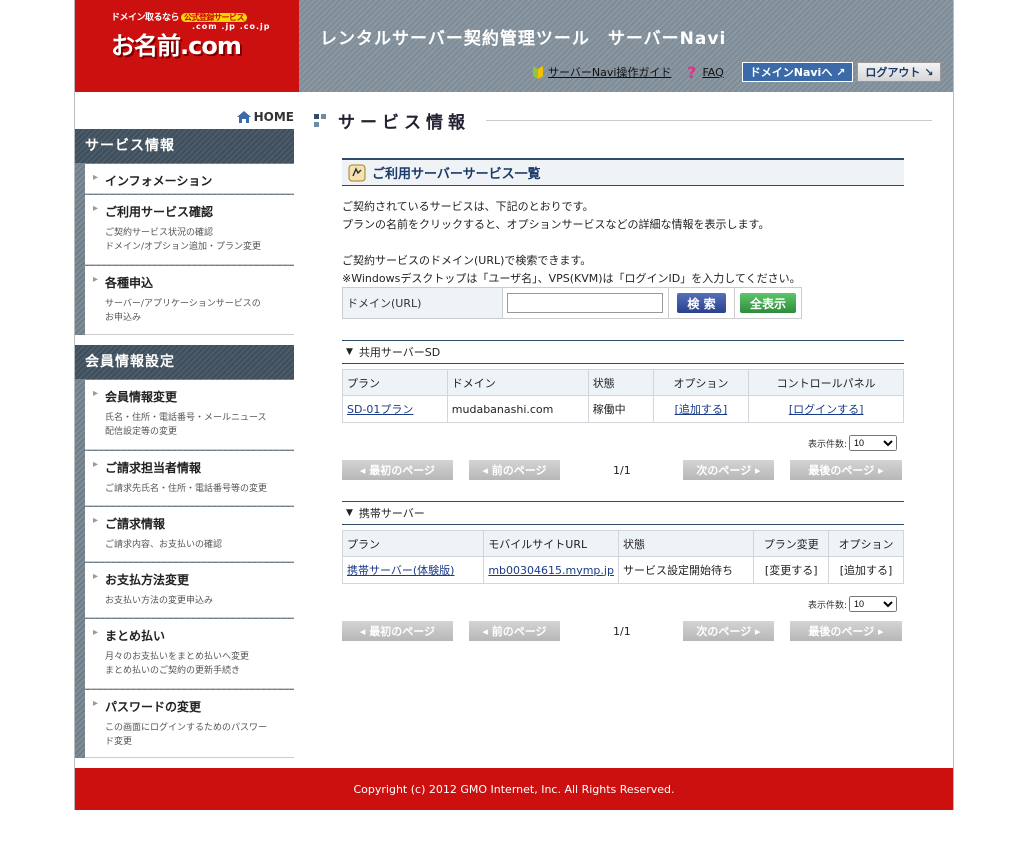  Describe the element at coordinates (186, 735) in the screenshot. I see `sidebar-item-desc: この画面にログインするためのパスワー ド変更` at that location.